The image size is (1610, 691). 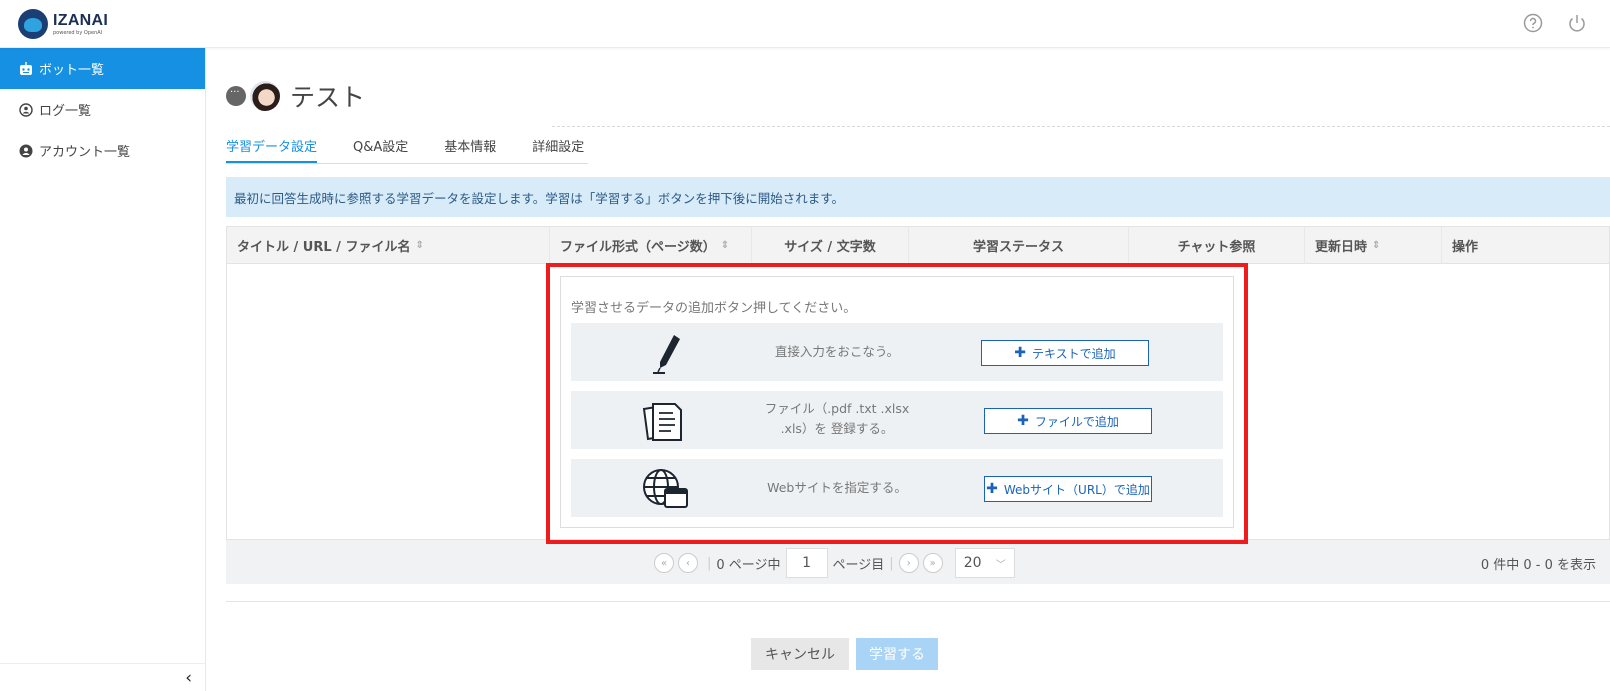 What do you see at coordinates (470, 149) in the screenshot?
I see `tab-basic-info: 基本情報` at bounding box center [470, 149].